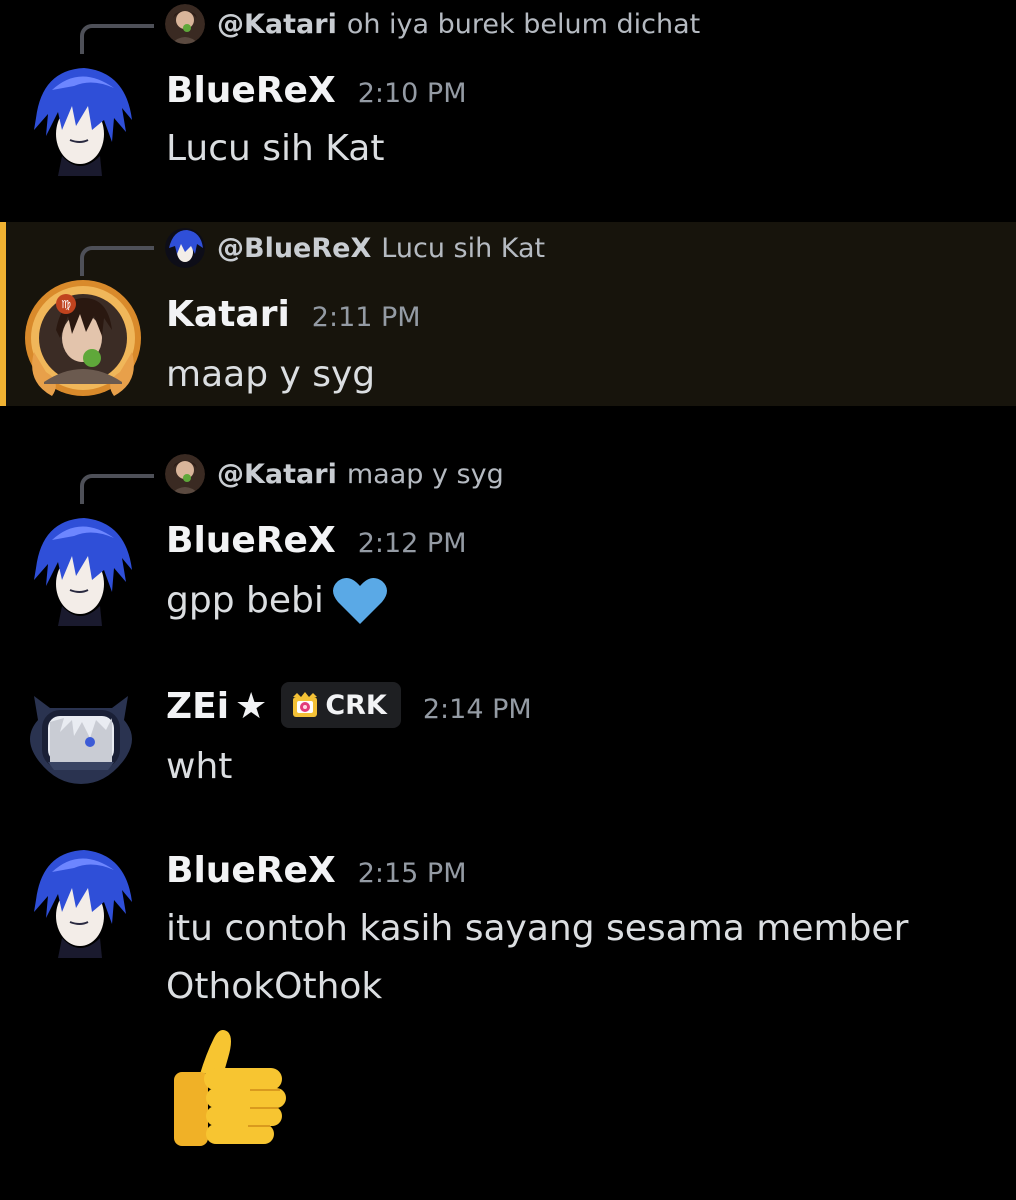  I want to click on reply-preview: @Katari oh iya burek belum dichat, so click(432, 24).